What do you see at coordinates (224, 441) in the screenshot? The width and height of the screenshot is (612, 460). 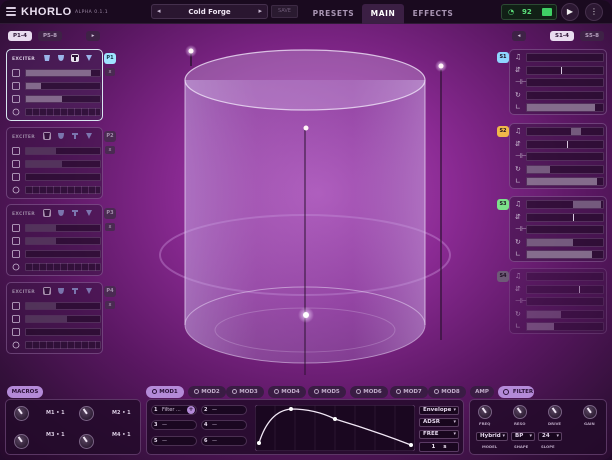 I see `mod-target-slot-6: 6—` at bounding box center [224, 441].